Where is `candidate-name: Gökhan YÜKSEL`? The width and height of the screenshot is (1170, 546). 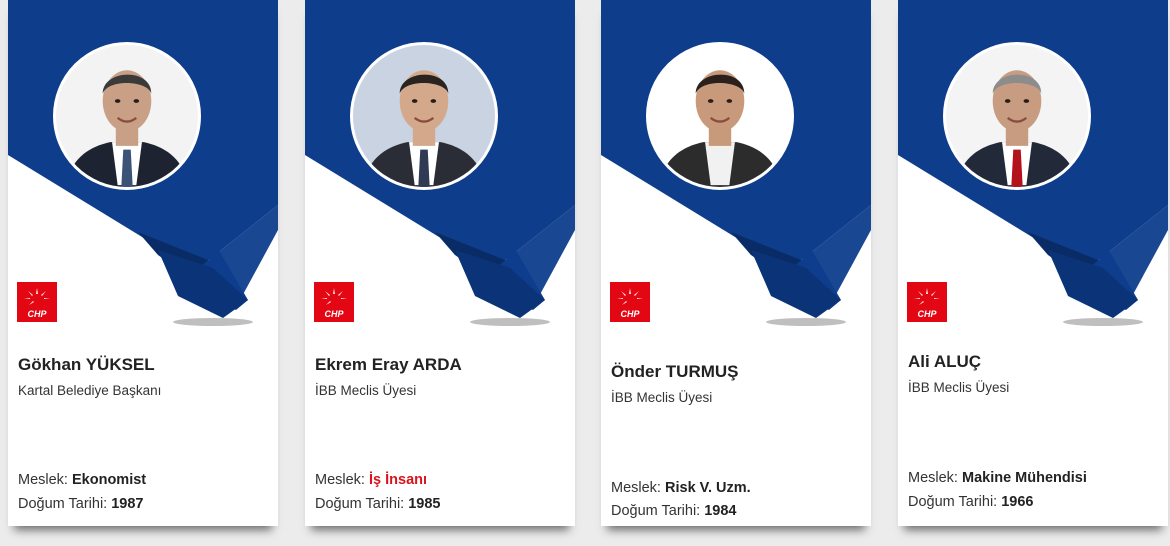 candidate-name: Gökhan YÜKSEL is located at coordinates (86, 364).